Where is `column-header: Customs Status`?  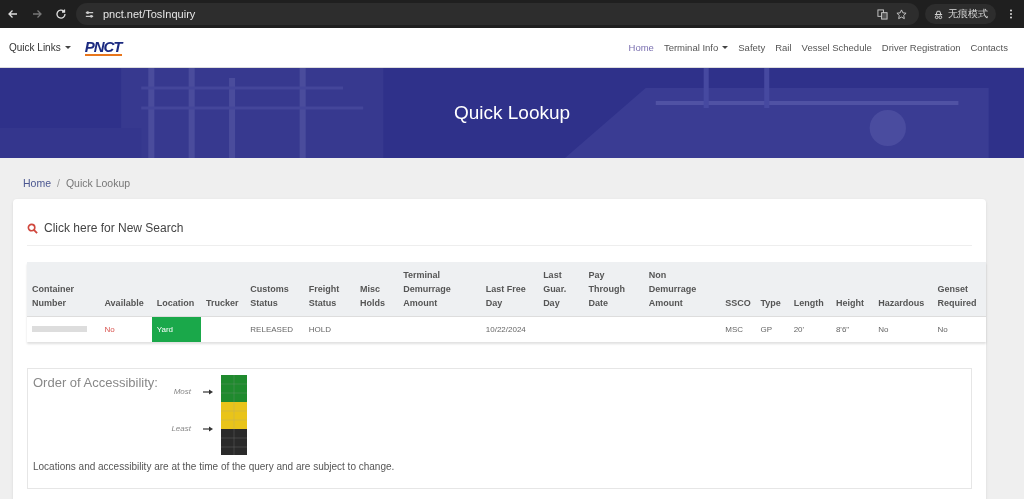
column-header: Customs Status is located at coordinates (269, 296).